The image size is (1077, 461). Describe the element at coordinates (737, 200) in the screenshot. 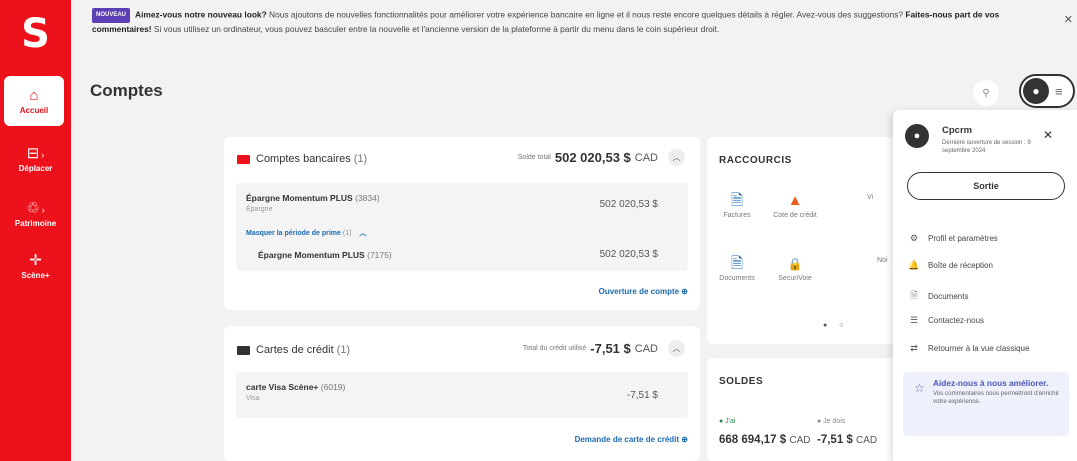

I see `bills-icon: 🗎` at that location.